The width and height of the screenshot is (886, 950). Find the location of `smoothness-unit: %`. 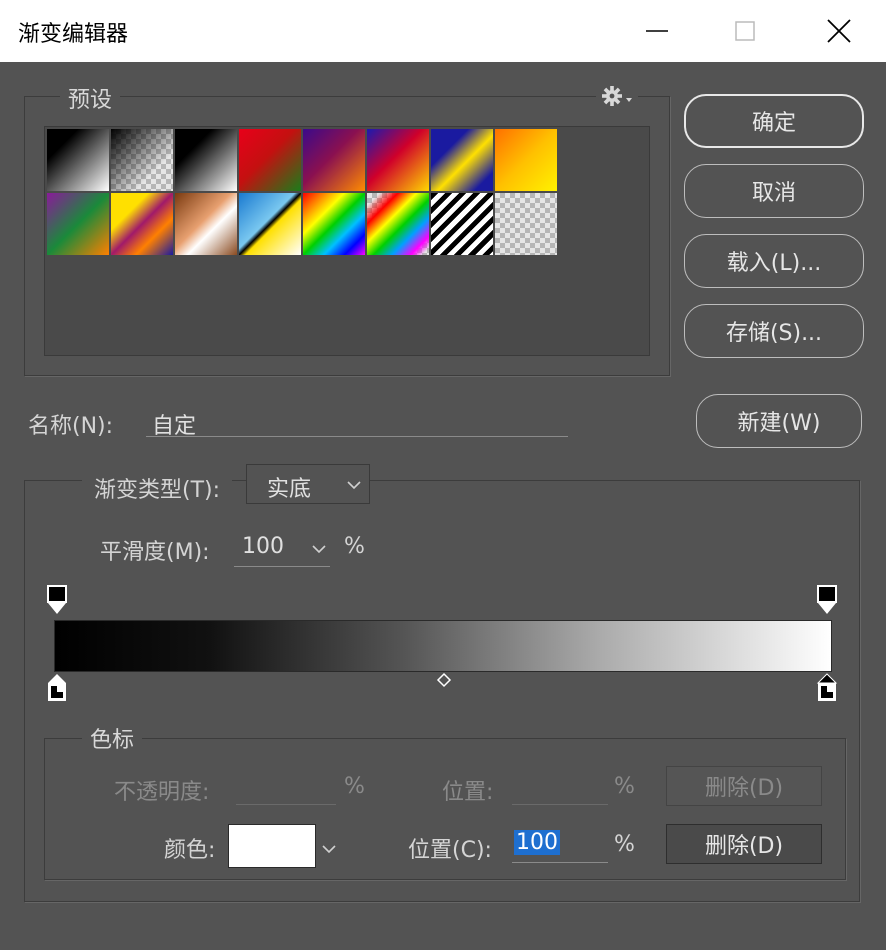

smoothness-unit: % is located at coordinates (354, 546).